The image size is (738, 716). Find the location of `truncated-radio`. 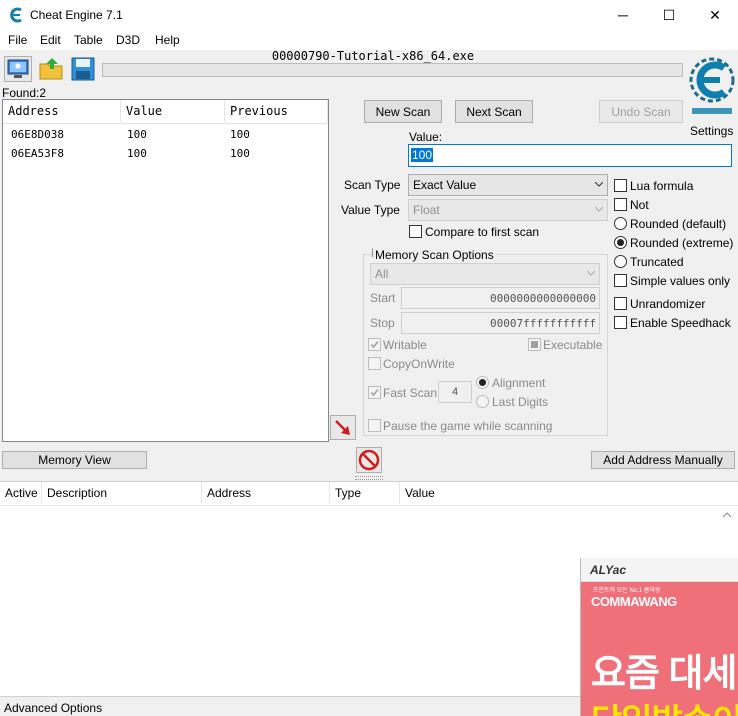

truncated-radio is located at coordinates (620, 261).